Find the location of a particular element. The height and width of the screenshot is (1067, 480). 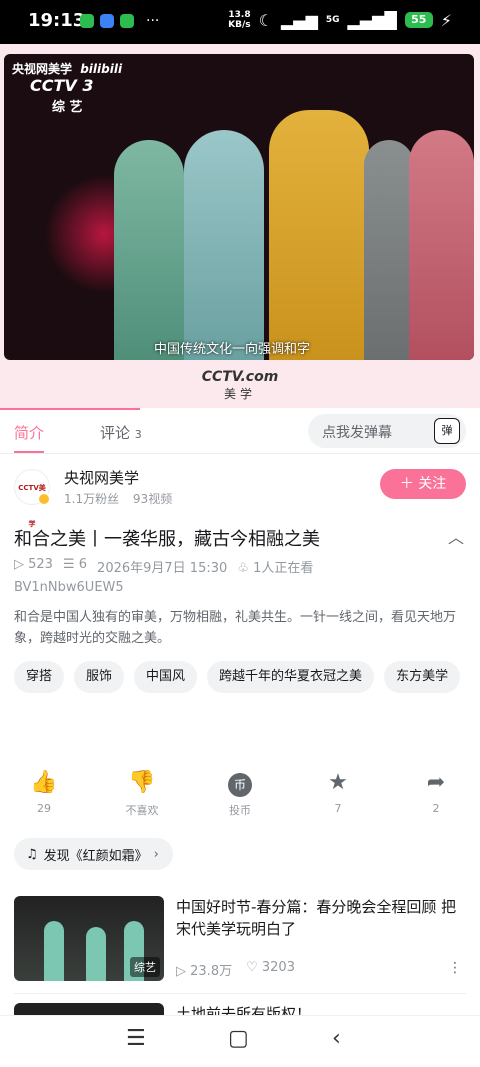

tag-item: 中国风 is located at coordinates (166, 677).